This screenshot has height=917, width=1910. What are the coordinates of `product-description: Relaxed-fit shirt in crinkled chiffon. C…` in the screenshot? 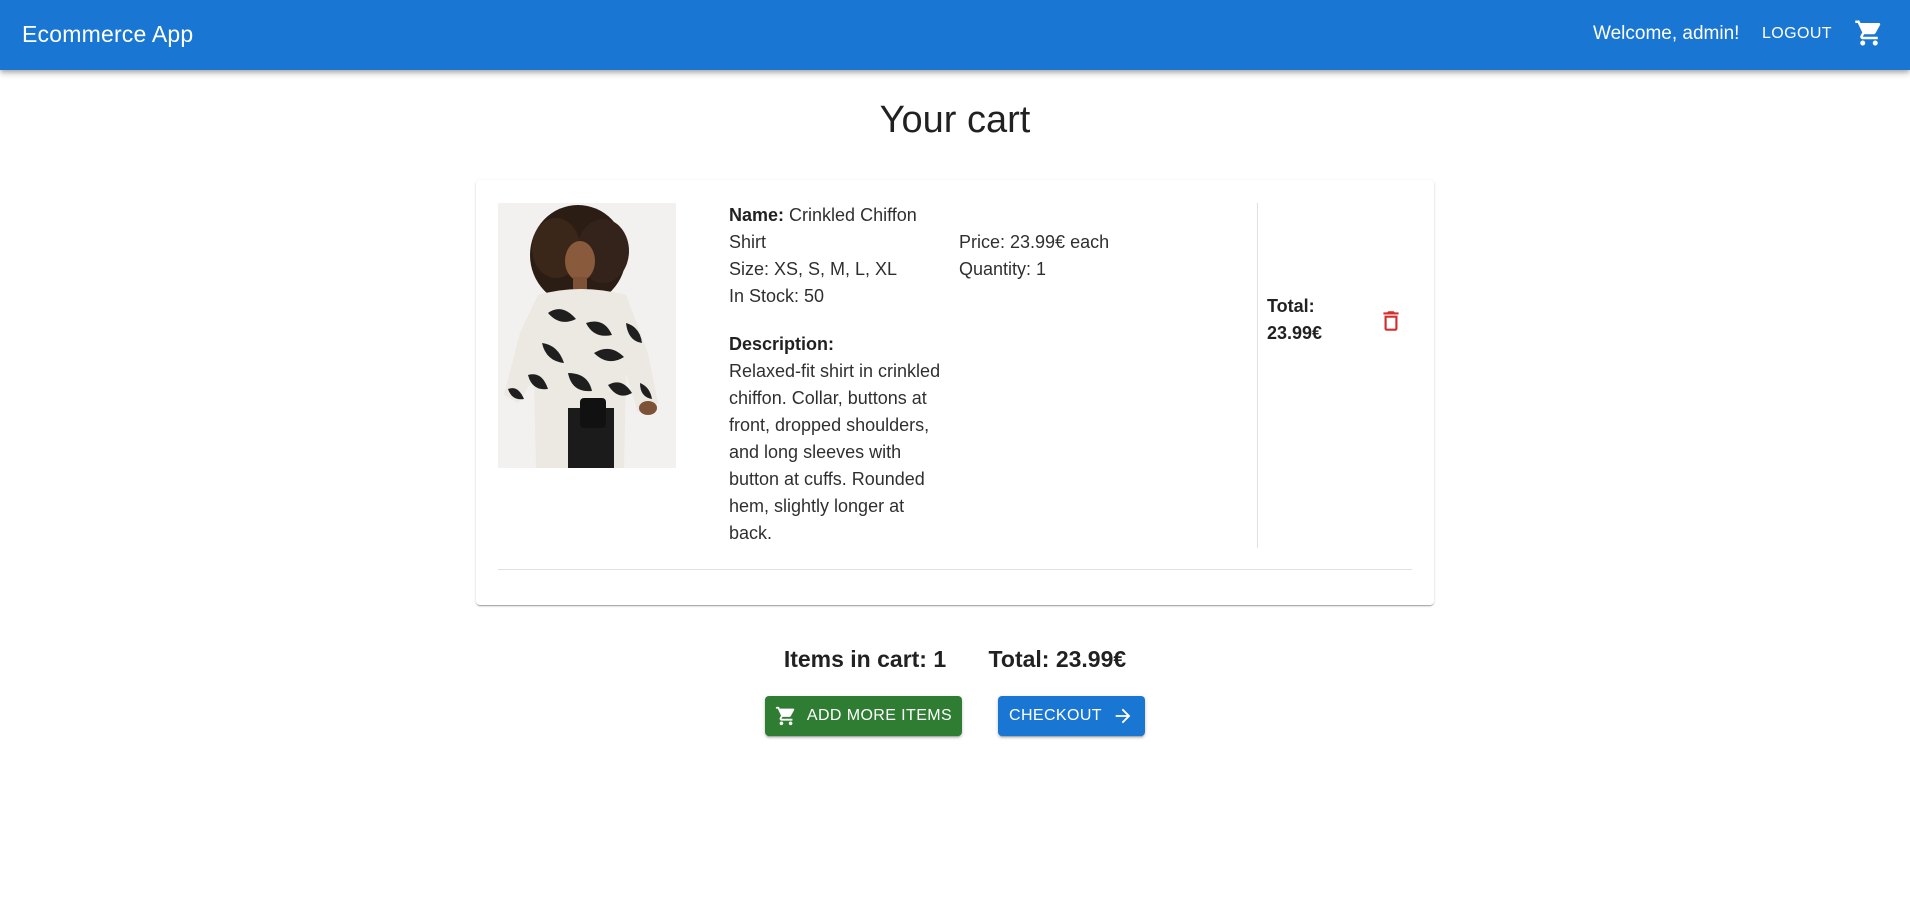 It's located at (835, 452).